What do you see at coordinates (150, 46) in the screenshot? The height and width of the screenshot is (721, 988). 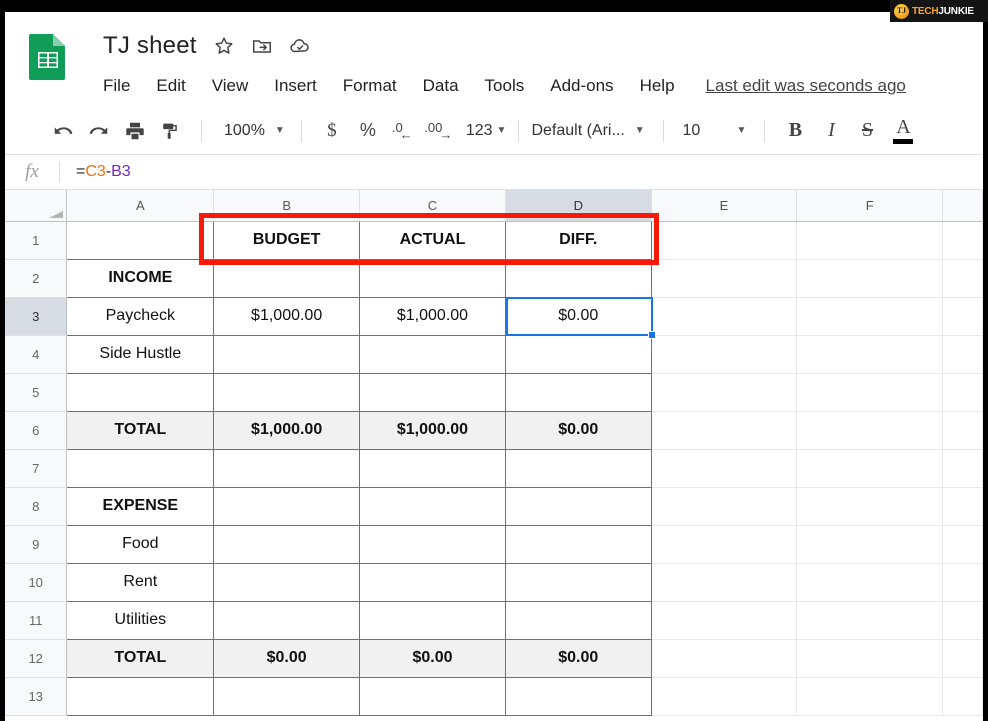 I see `document-title: TJ sheet` at bounding box center [150, 46].